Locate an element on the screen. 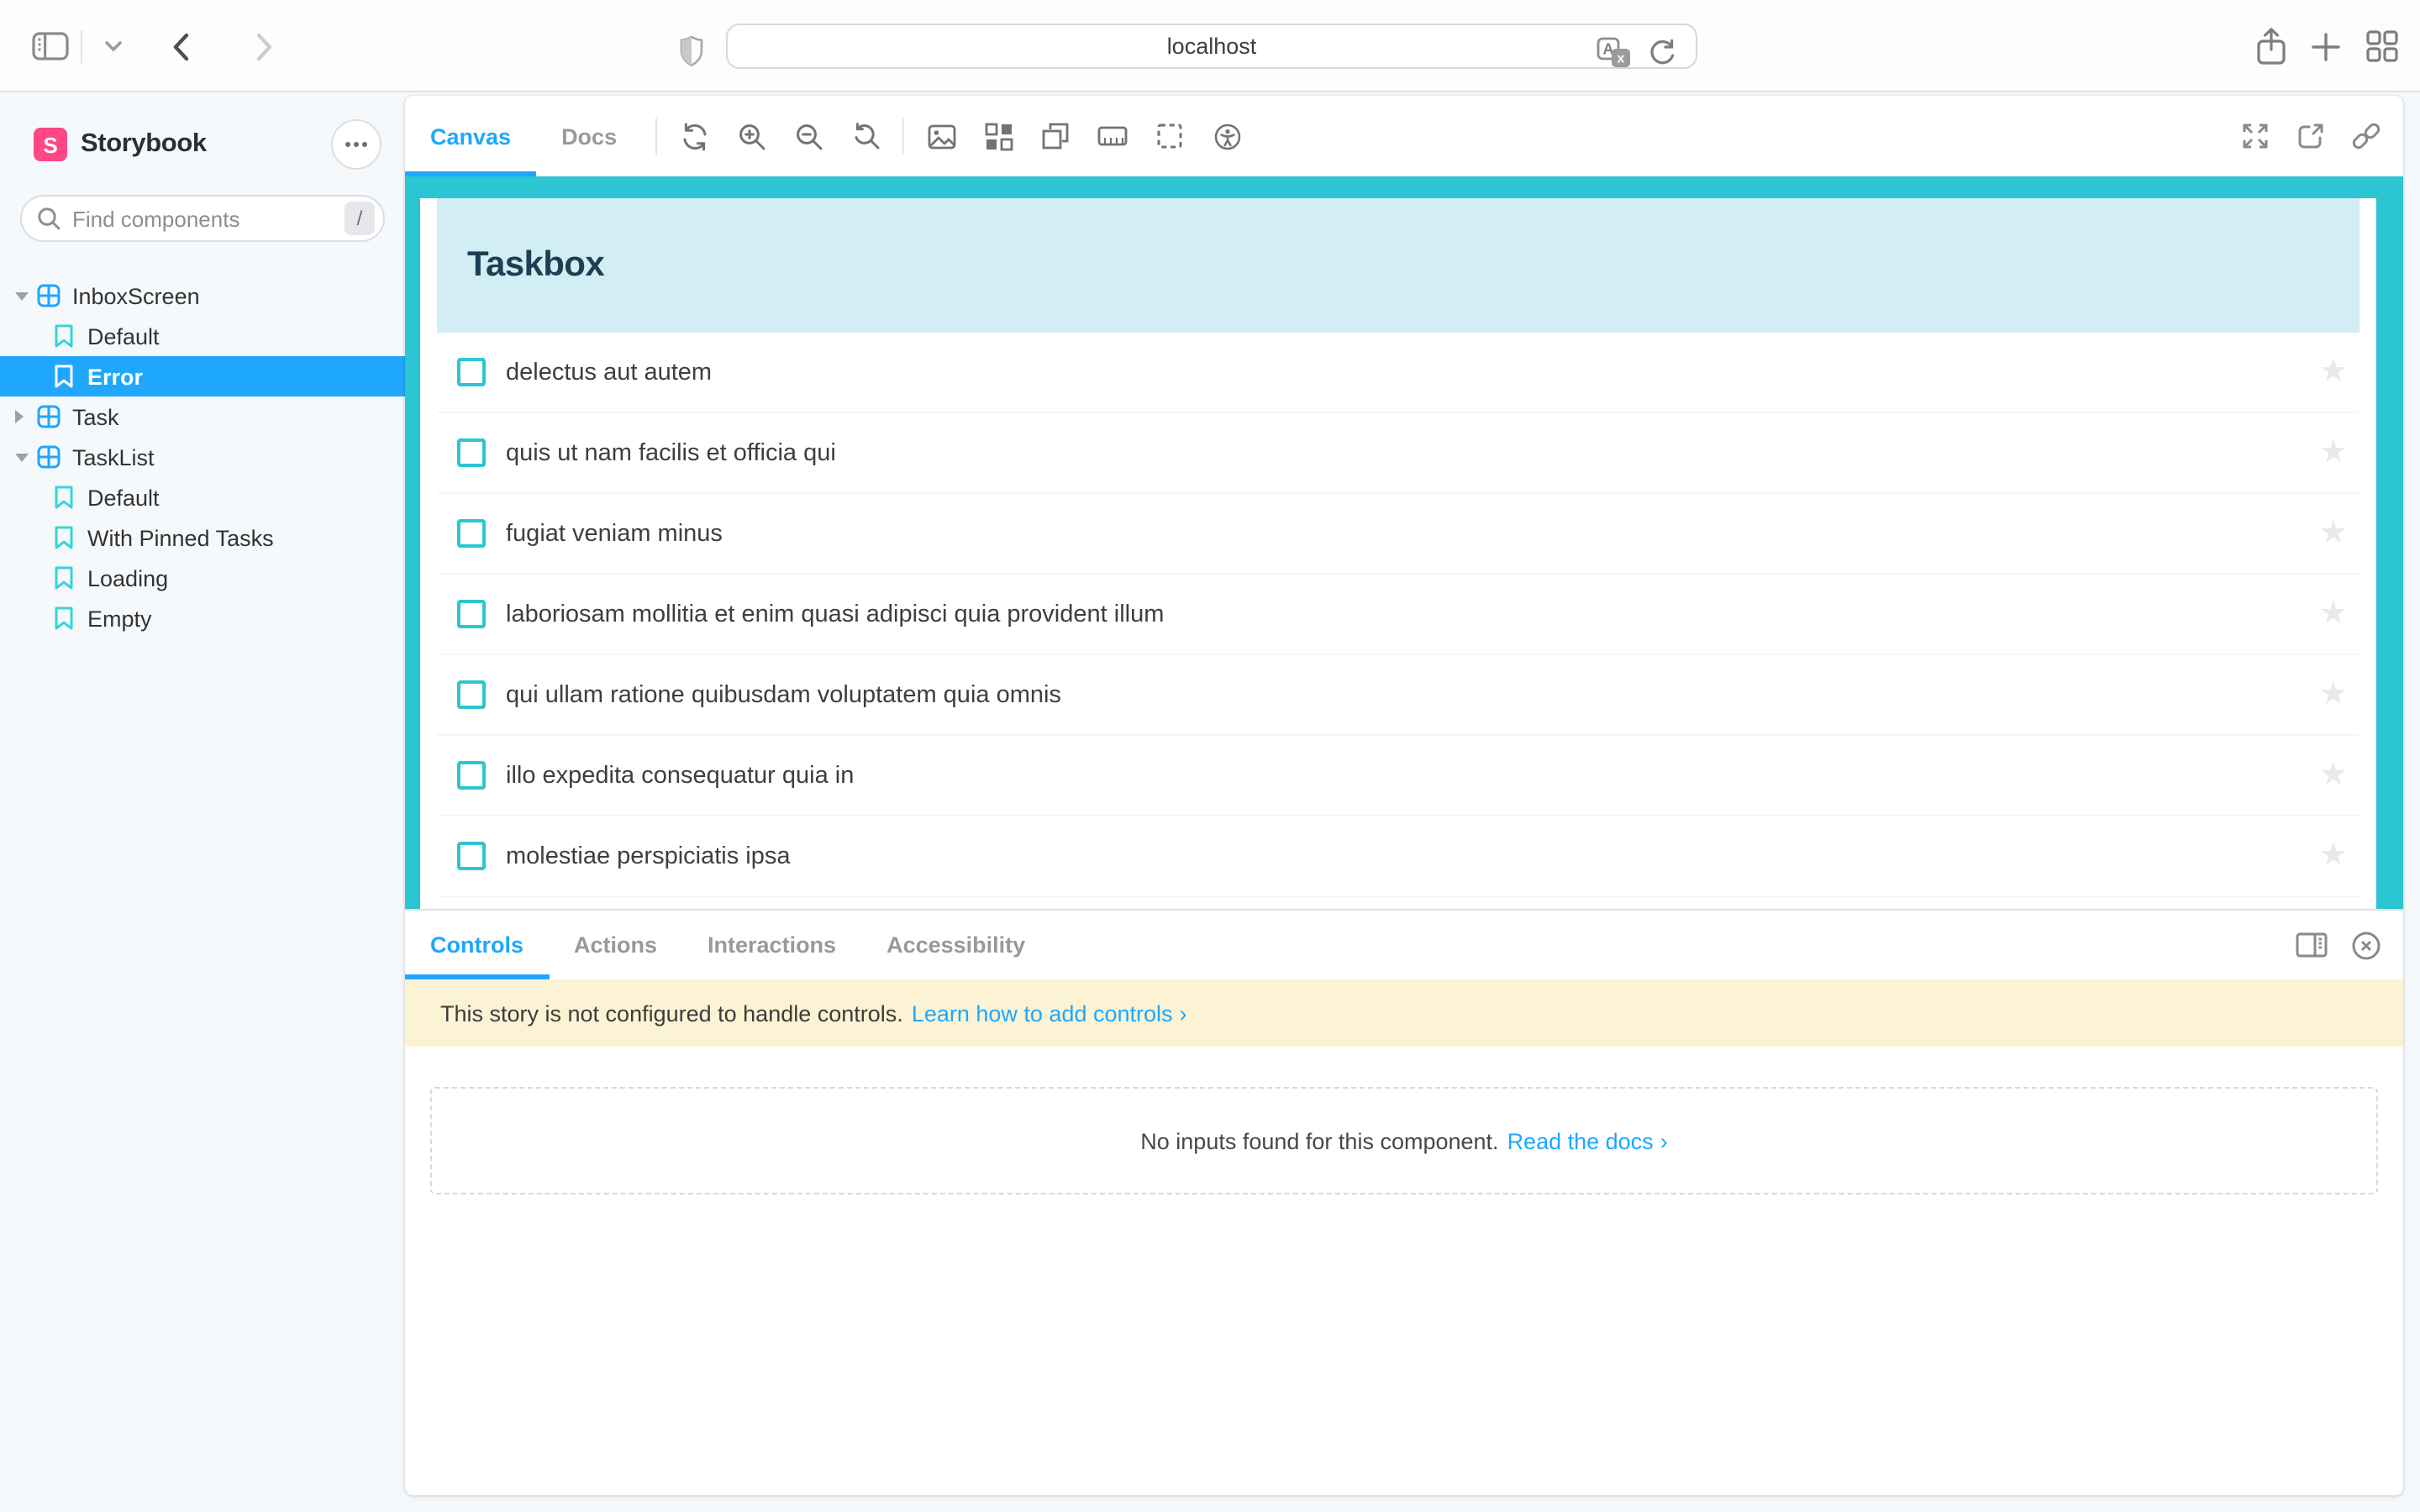  sidebar-item-error: Error is located at coordinates (202, 376).